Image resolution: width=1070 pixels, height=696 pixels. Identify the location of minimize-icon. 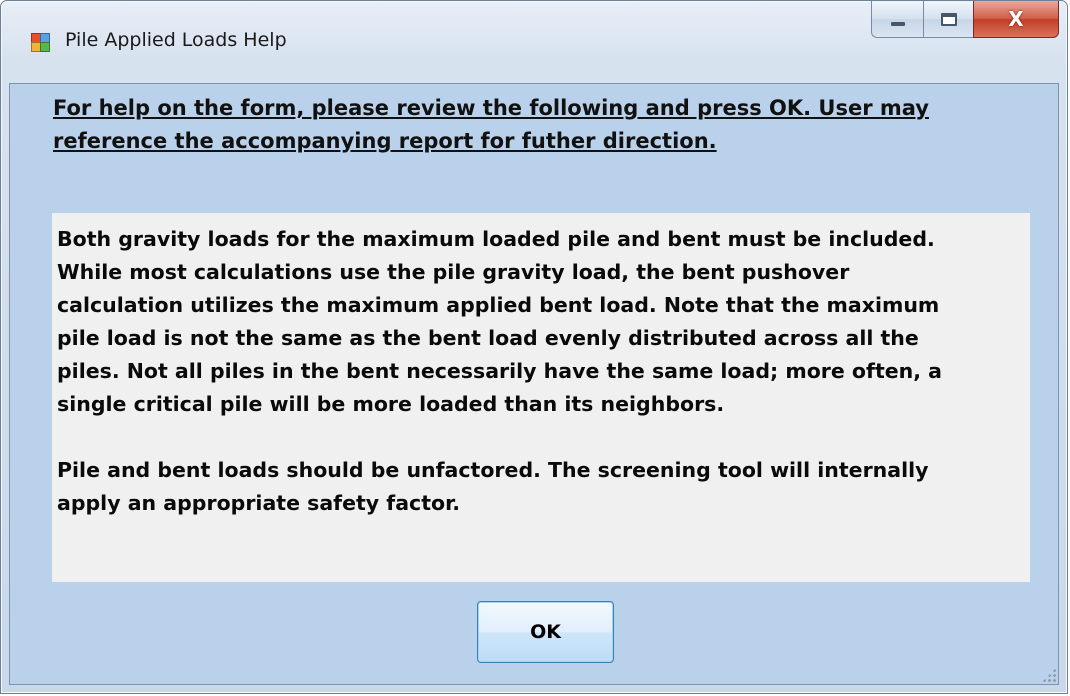
(897, 24).